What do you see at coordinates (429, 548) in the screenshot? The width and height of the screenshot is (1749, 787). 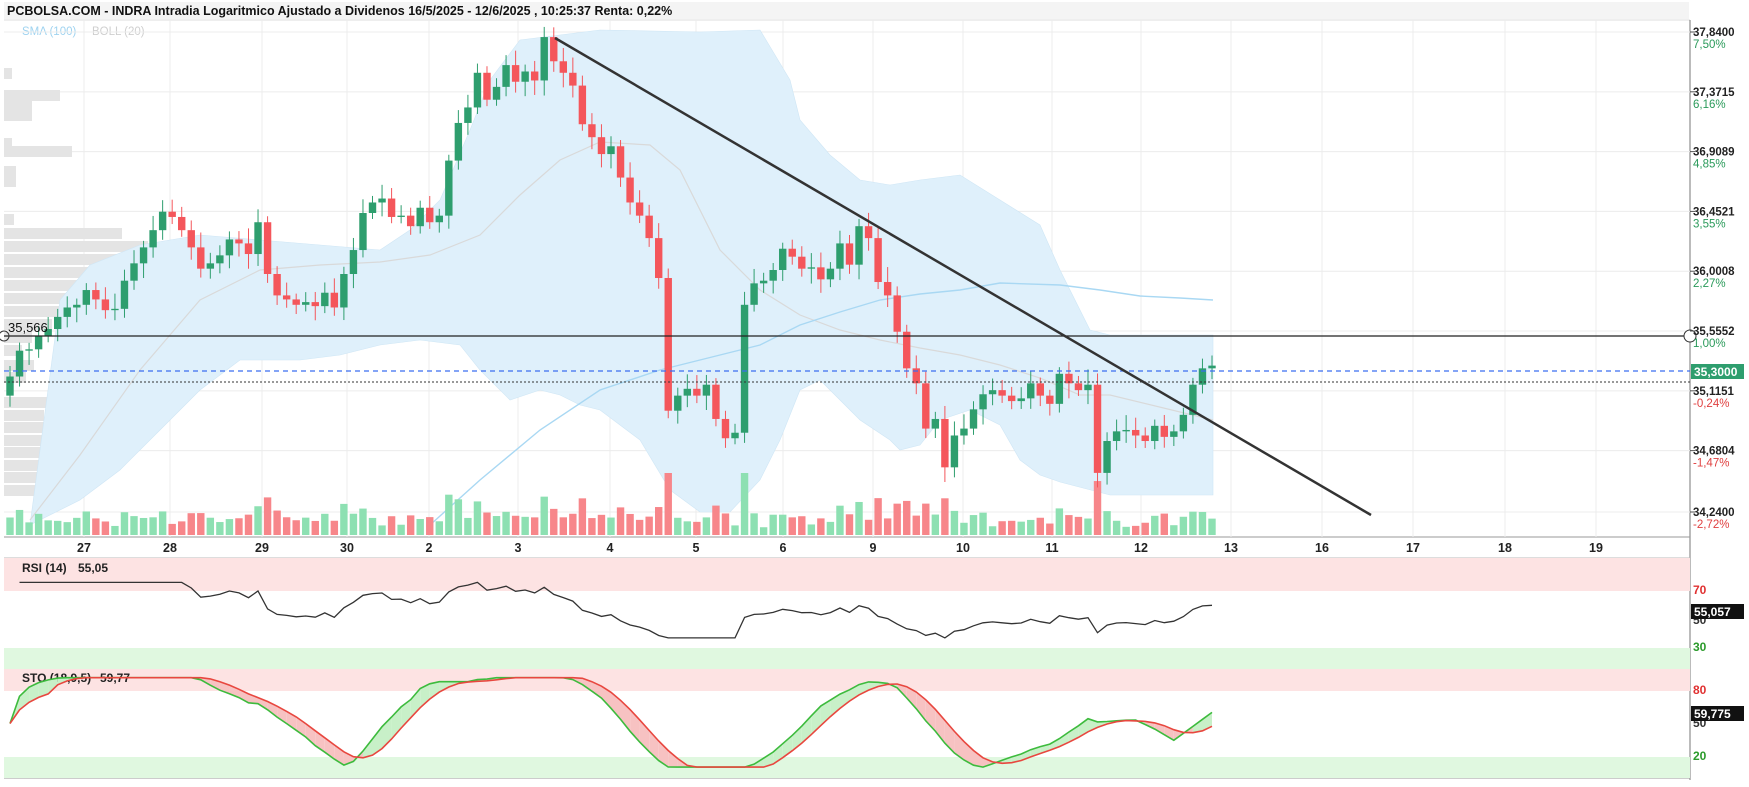 I see `date-tick-label: 2` at bounding box center [429, 548].